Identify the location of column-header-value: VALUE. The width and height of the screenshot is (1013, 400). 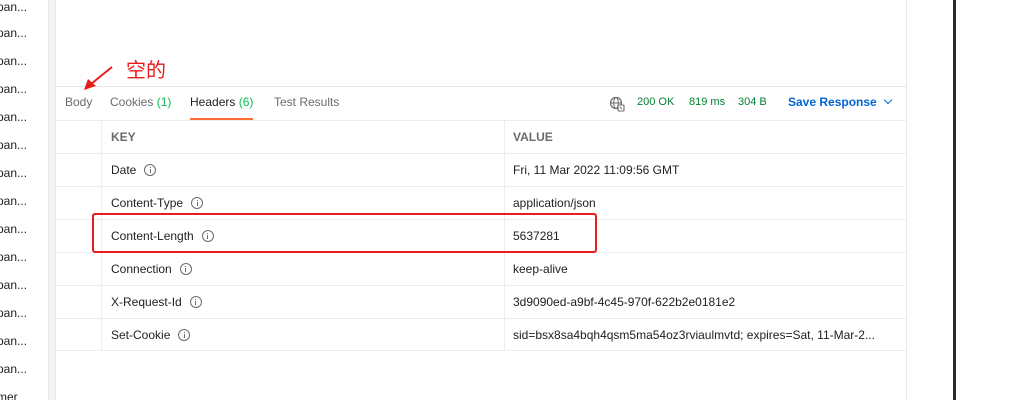
(533, 137).